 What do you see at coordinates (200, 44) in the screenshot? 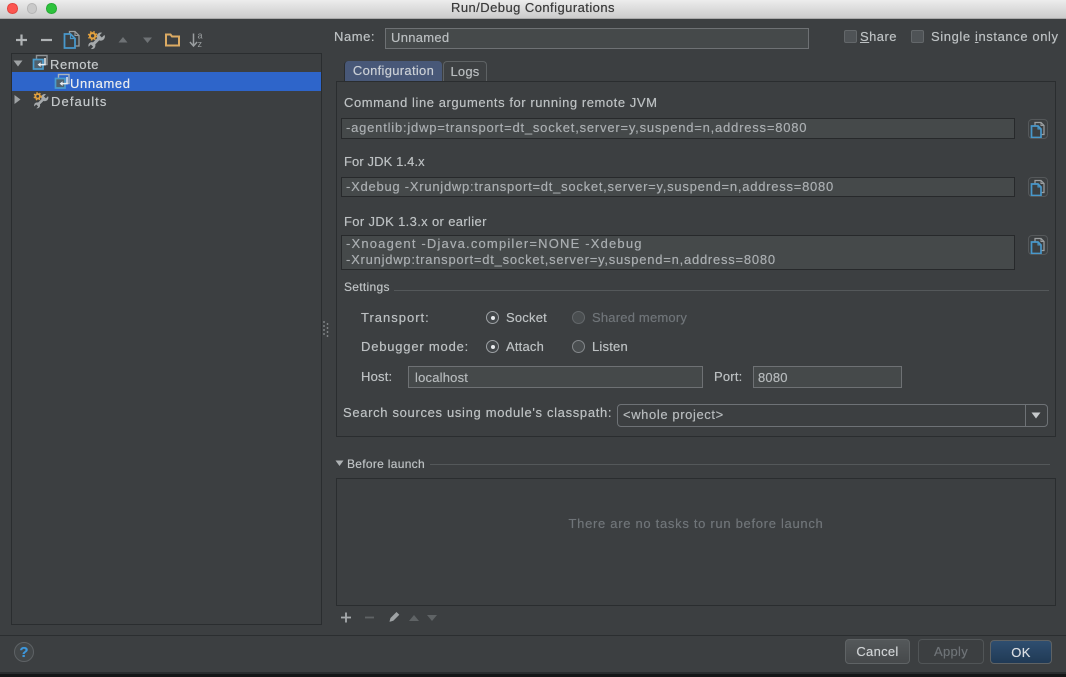
I see `svg-text: z` at bounding box center [200, 44].